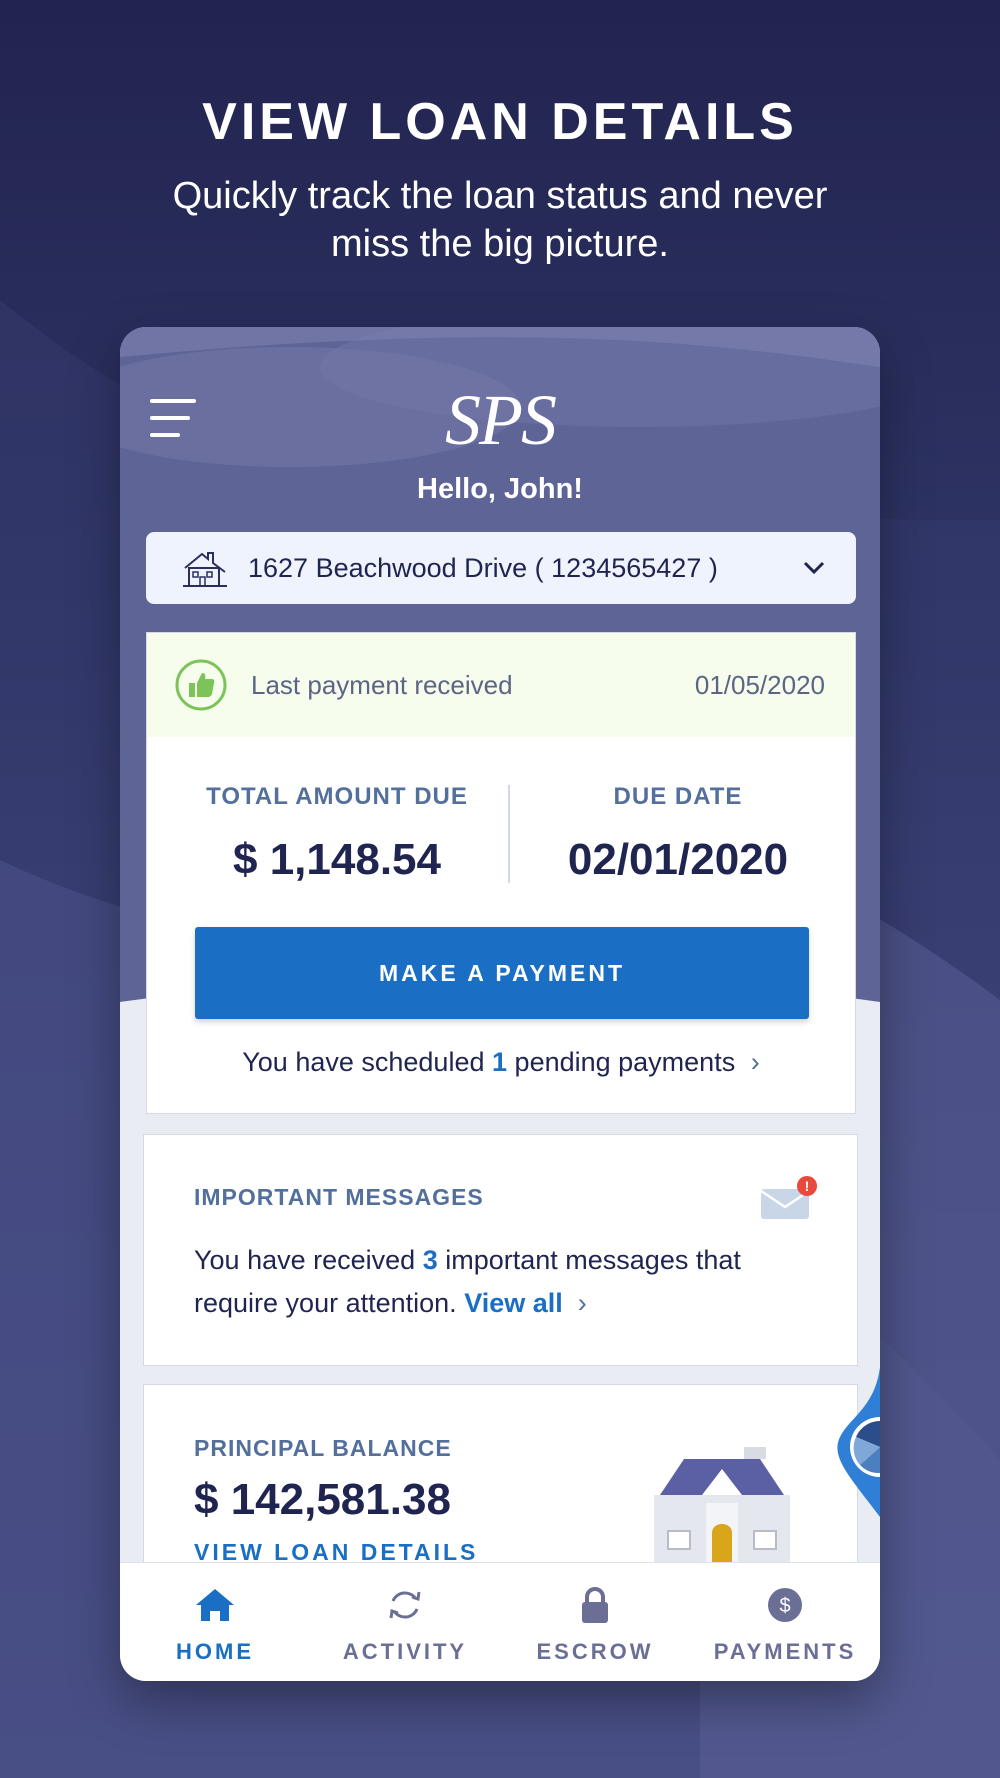  What do you see at coordinates (322, 1499) in the screenshot?
I see `balance-value: $ 142,581.38` at bounding box center [322, 1499].